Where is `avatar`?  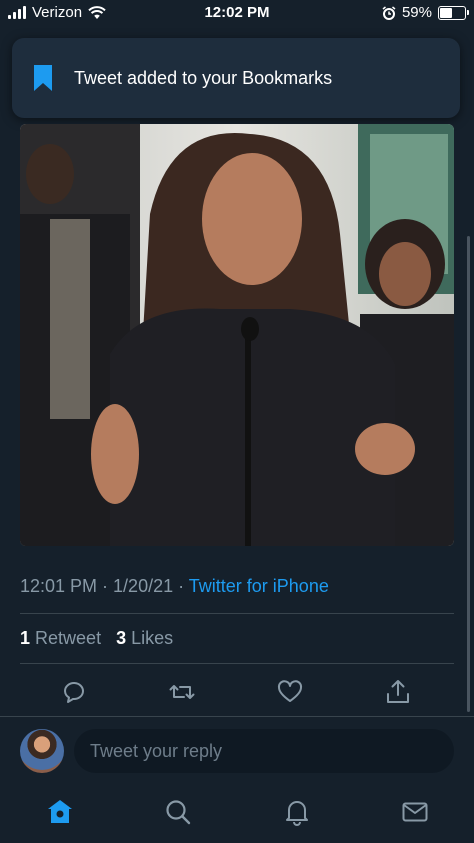 avatar is located at coordinates (42, 751).